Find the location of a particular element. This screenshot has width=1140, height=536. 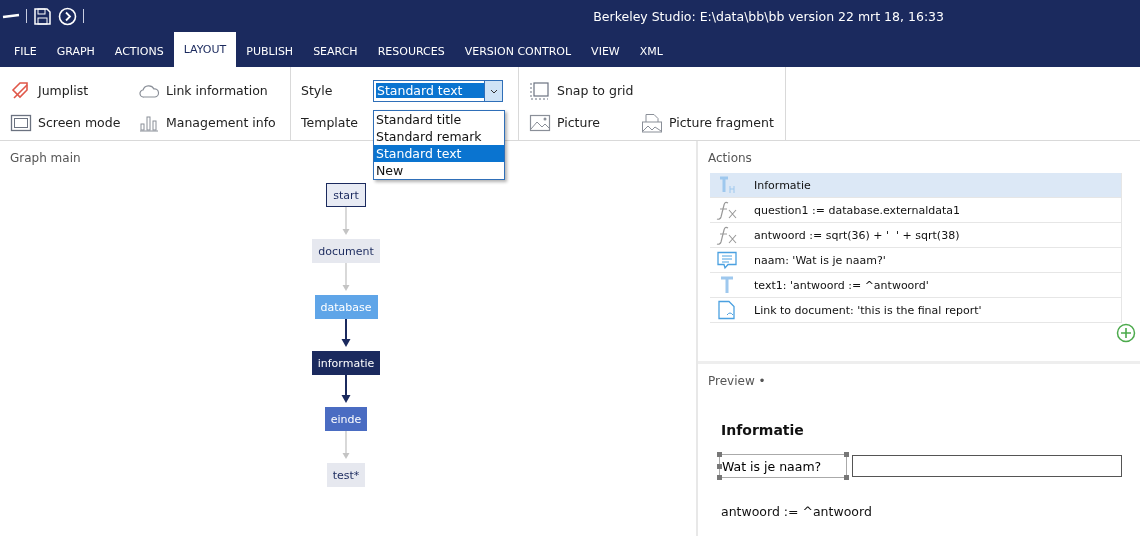

ribbon-button: Picture is located at coordinates (585, 122).